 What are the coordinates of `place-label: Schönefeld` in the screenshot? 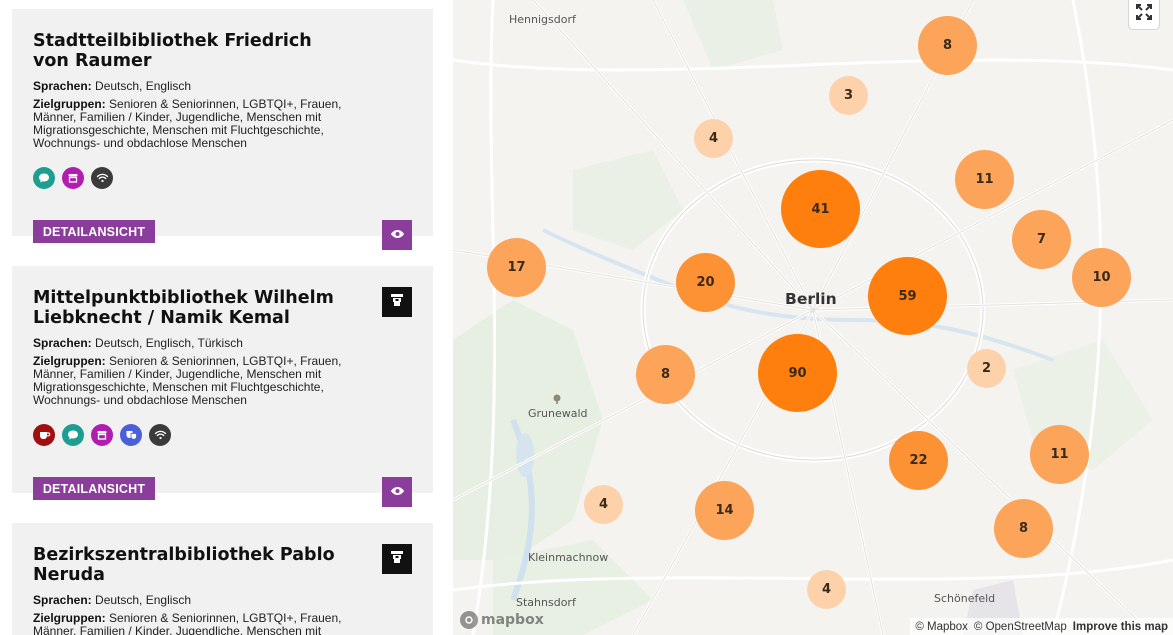 It's located at (965, 598).